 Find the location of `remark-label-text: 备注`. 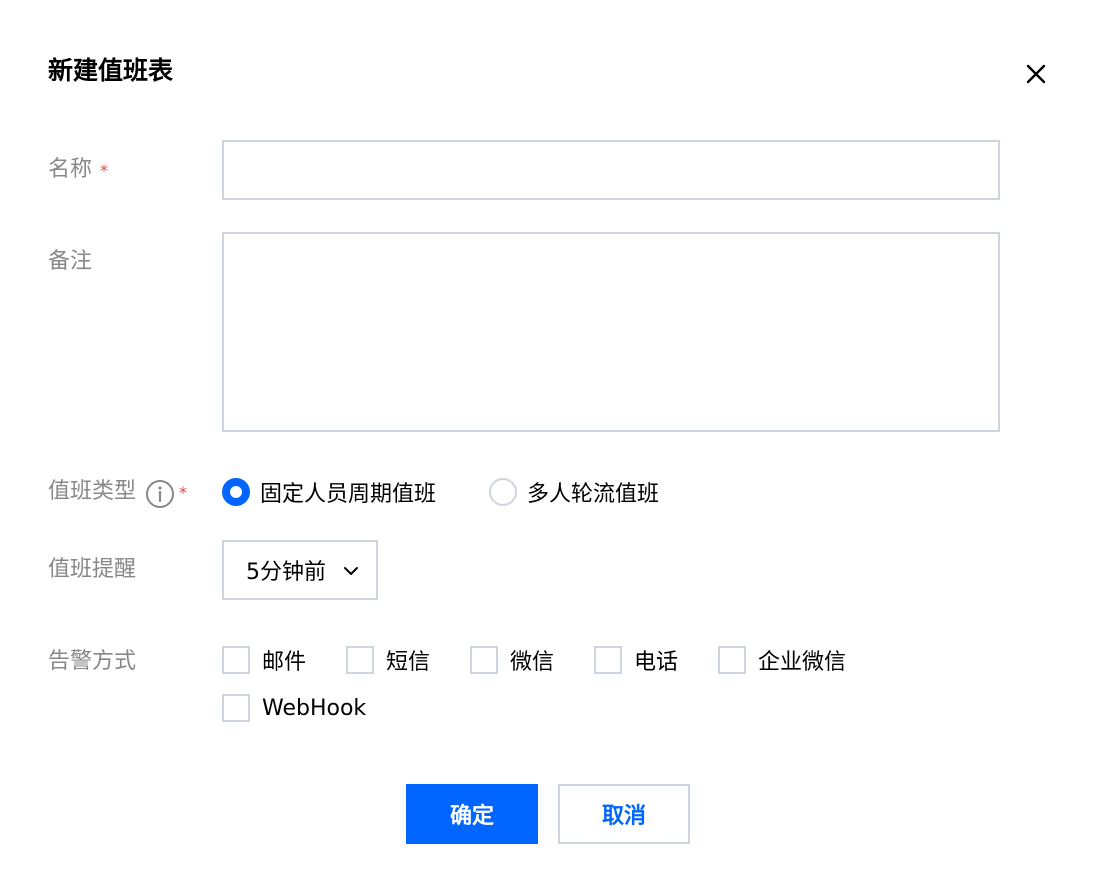

remark-label-text: 备注 is located at coordinates (70, 261).